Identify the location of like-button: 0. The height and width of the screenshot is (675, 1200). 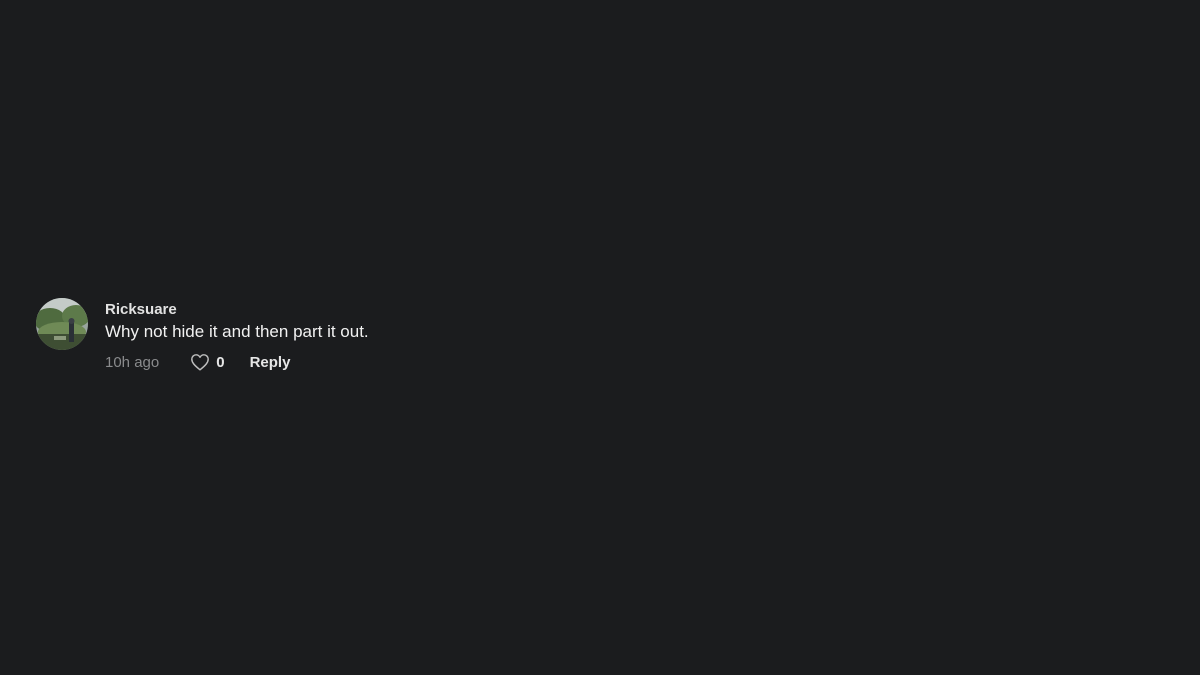
(207, 362).